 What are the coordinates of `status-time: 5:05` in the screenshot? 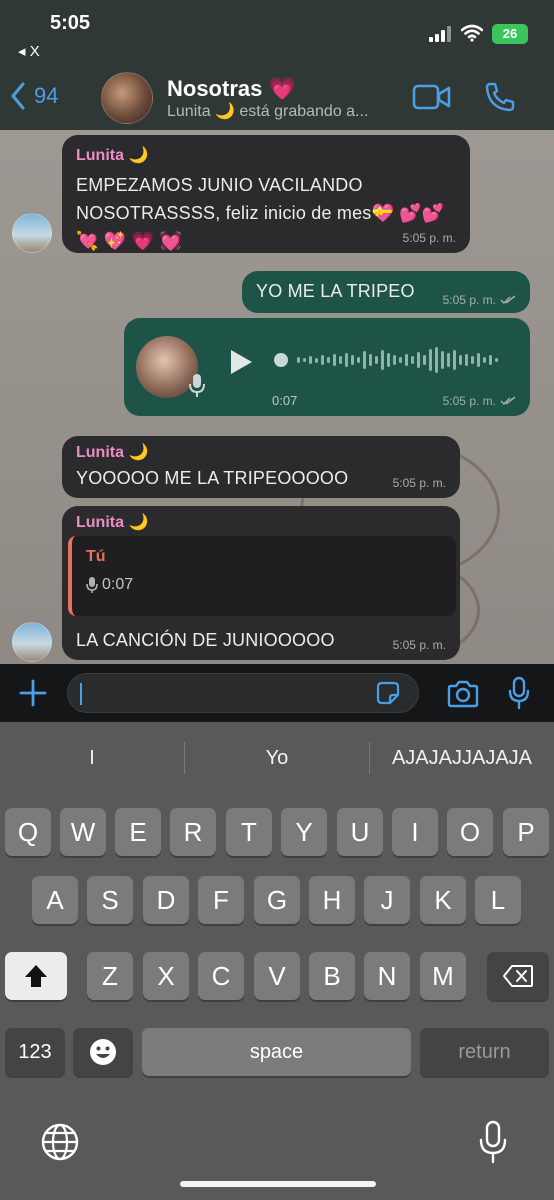 It's located at (70, 23).